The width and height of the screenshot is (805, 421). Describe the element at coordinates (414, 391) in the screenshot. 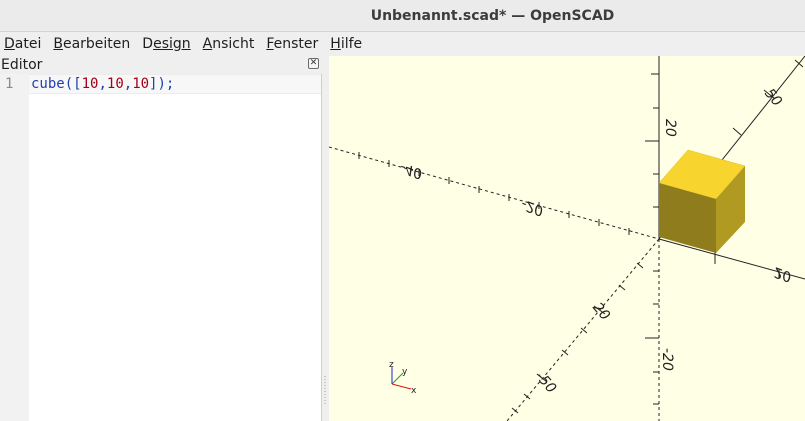

I see `gizmo-x-label: x` at that location.